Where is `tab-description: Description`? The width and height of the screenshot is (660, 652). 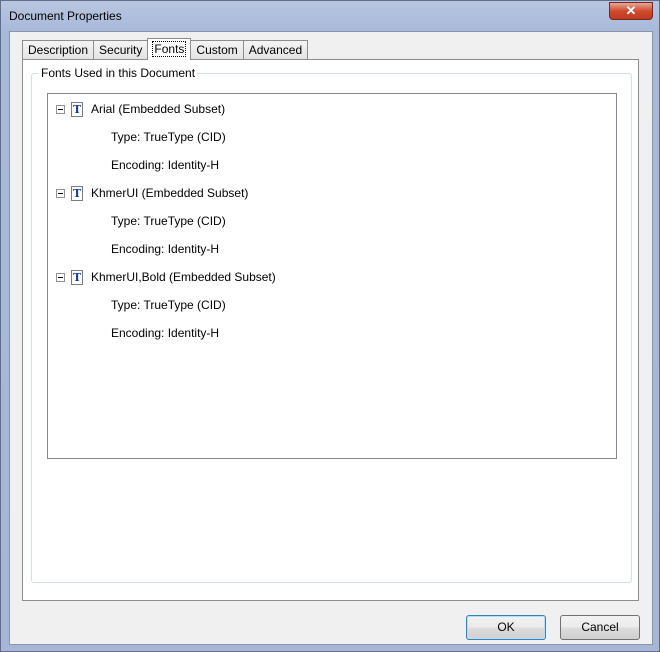
tab-description: Description is located at coordinates (58, 50).